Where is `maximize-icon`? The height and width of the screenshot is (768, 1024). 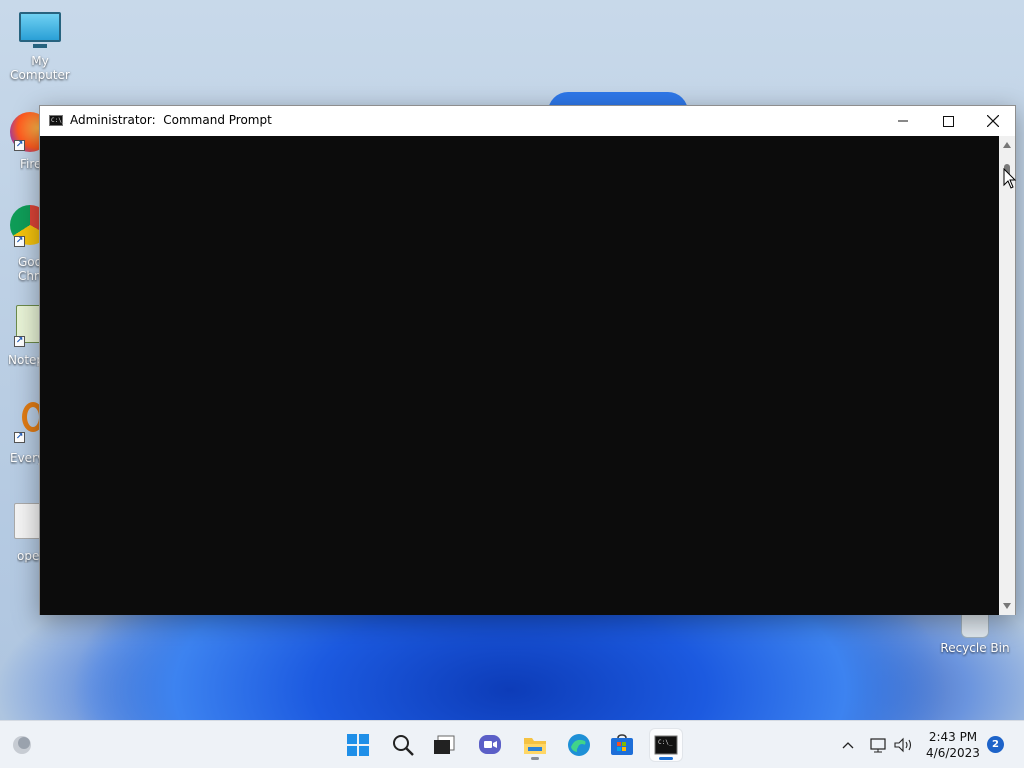 maximize-icon is located at coordinates (948, 121).